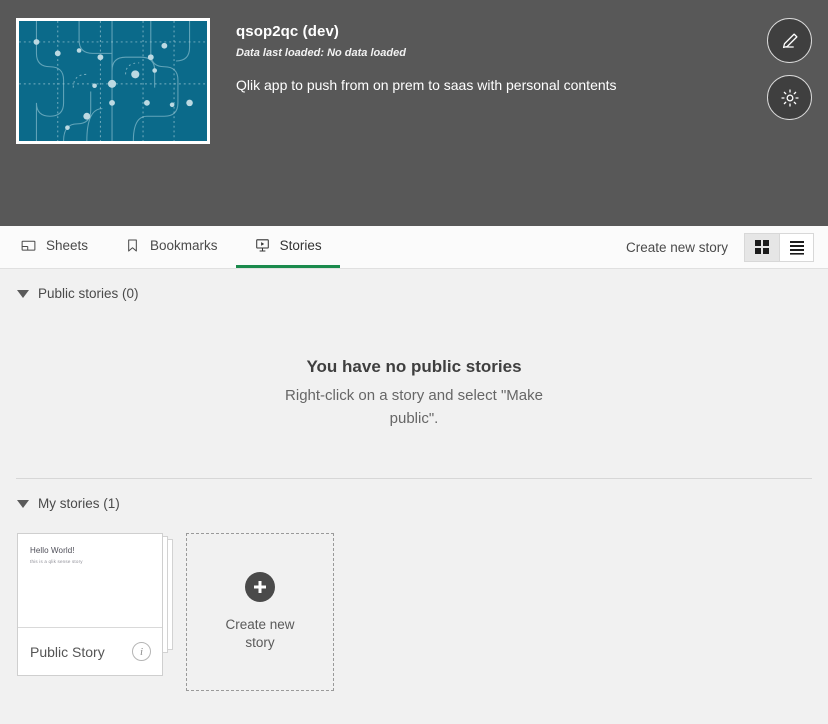 This screenshot has height=724, width=828. Describe the element at coordinates (184, 245) in the screenshot. I see `tab-bookmarks-label: Bookmarks` at that location.